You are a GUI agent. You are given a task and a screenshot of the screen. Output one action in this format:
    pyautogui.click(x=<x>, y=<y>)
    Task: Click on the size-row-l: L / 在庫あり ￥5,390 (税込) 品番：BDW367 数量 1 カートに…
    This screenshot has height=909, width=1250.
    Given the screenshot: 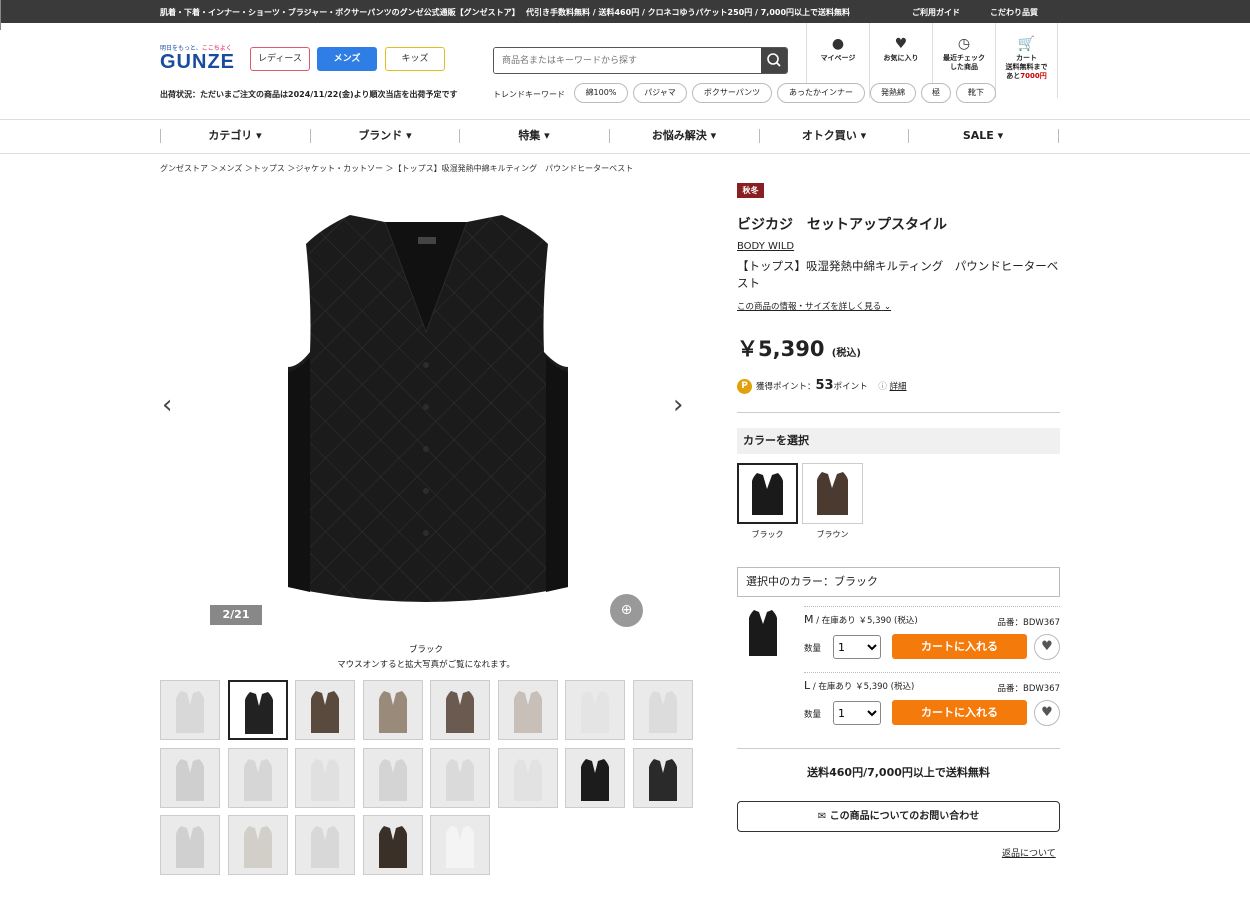 What is the action you would take?
    pyautogui.click(x=932, y=703)
    